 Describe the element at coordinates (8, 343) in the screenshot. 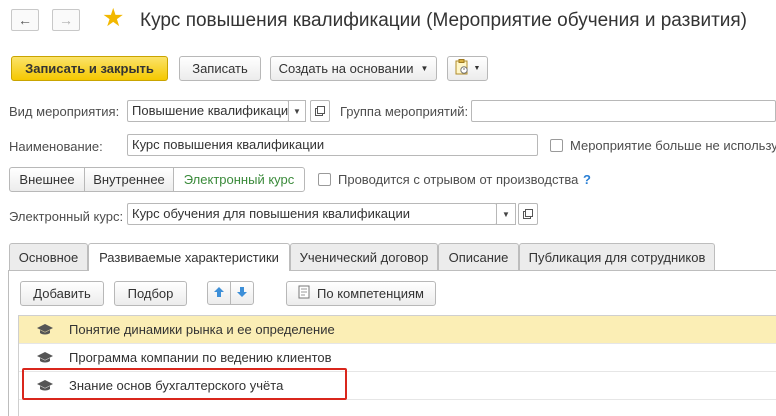

I see `panel-border` at that location.